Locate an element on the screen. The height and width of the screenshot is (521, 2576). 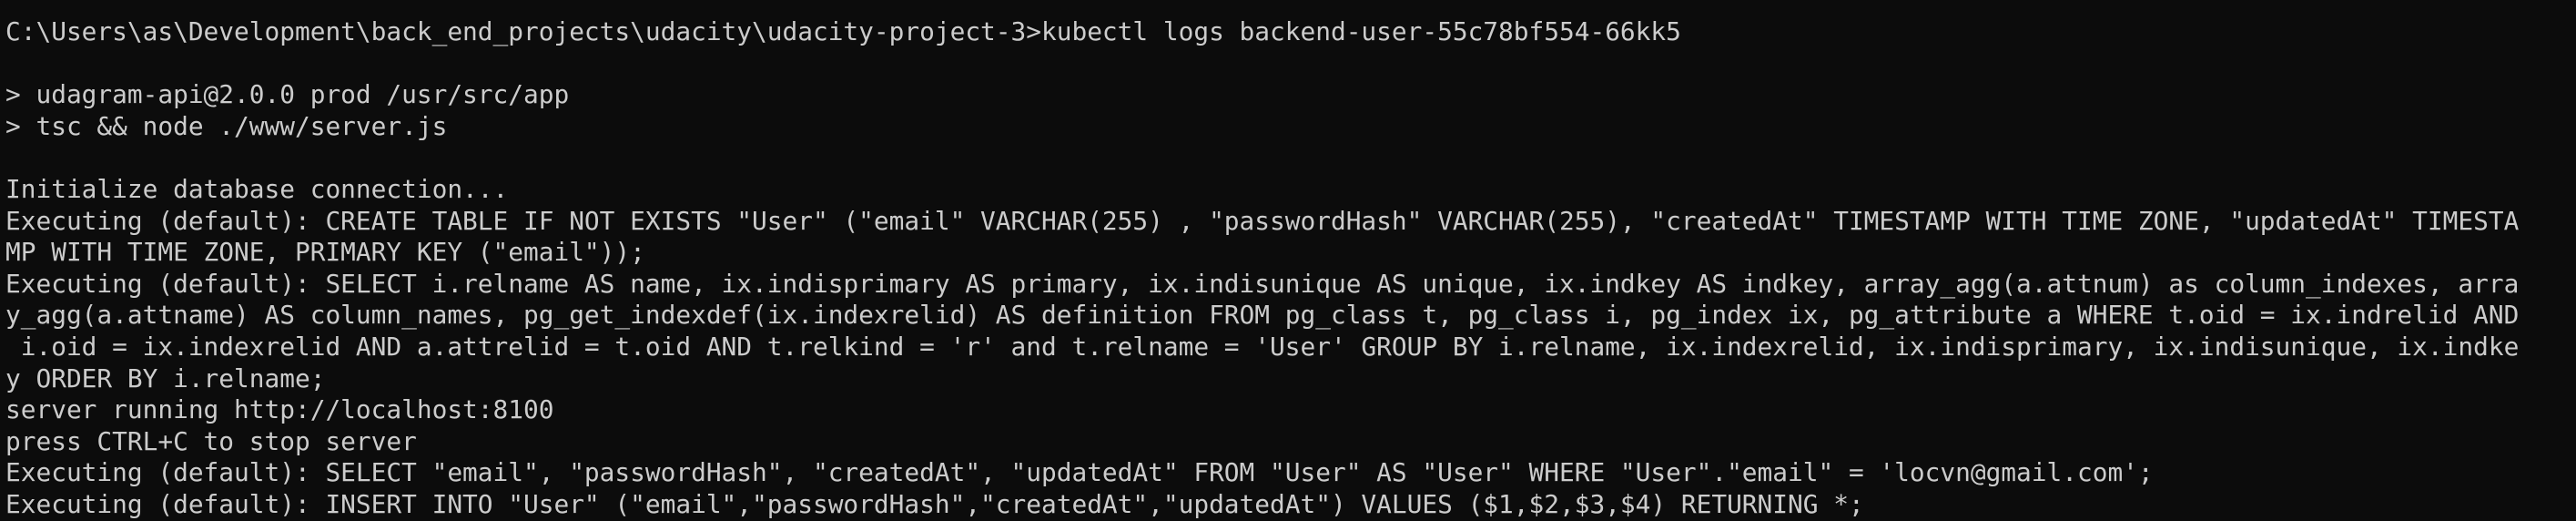
npm-script-line: > udagram-api@2.0.0 prod /usr/src/app is located at coordinates (287, 94).